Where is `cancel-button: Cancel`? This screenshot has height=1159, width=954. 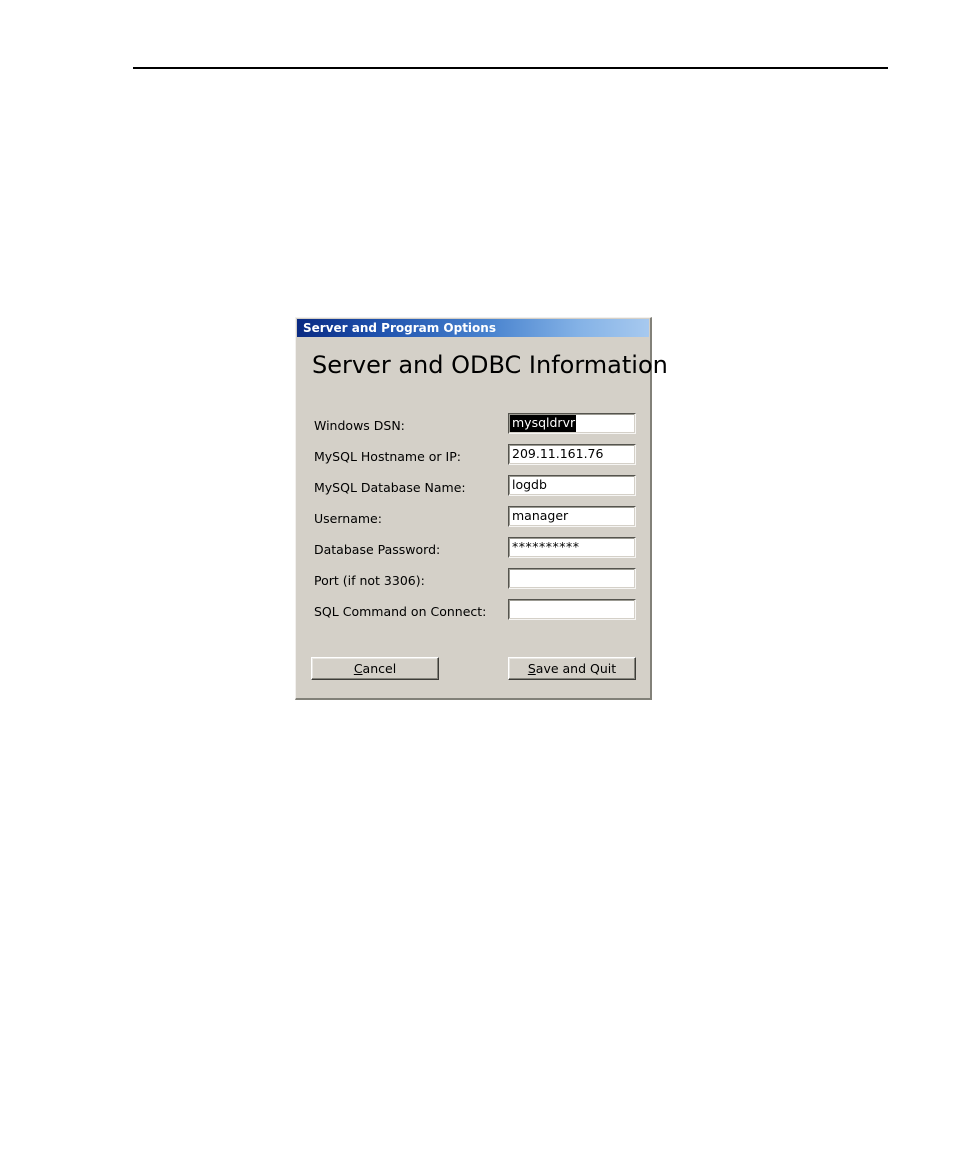
cancel-button: Cancel is located at coordinates (375, 668).